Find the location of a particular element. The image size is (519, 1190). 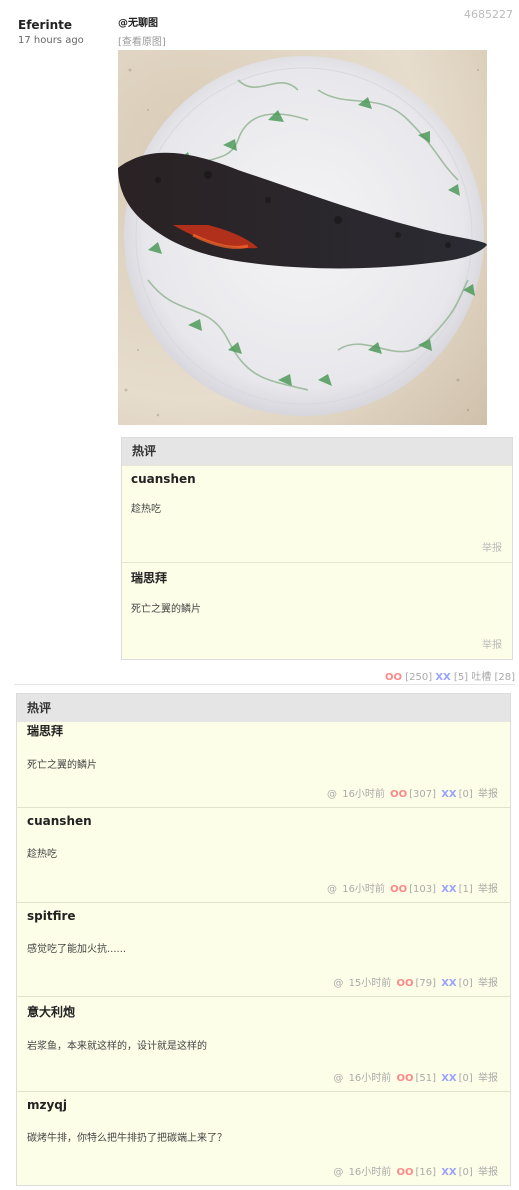

hot-comment-user: 瑞思拜 is located at coordinates (316, 577).